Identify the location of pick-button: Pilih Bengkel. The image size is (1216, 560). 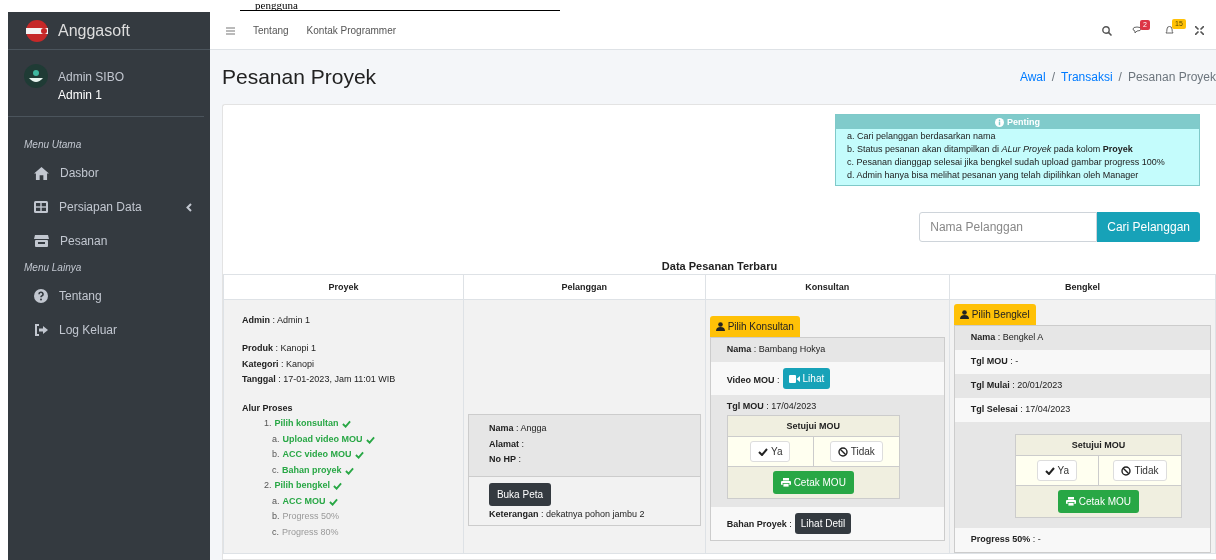
(994, 314).